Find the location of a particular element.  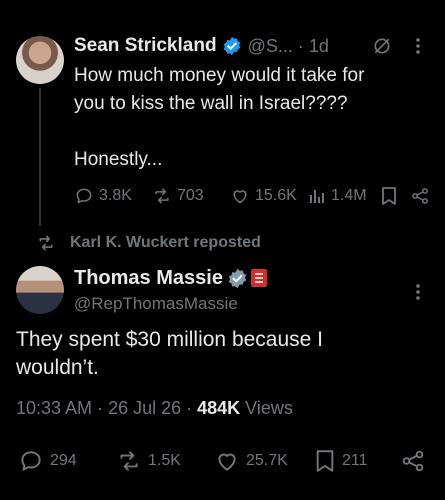

like-button: 15.6K is located at coordinates (263, 196).